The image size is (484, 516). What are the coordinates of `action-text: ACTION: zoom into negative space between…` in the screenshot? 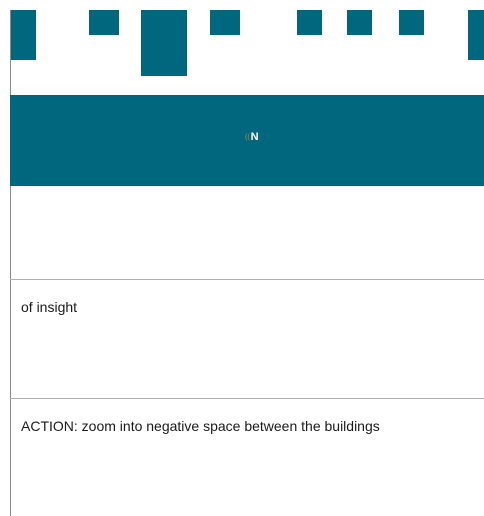 It's located at (200, 426).